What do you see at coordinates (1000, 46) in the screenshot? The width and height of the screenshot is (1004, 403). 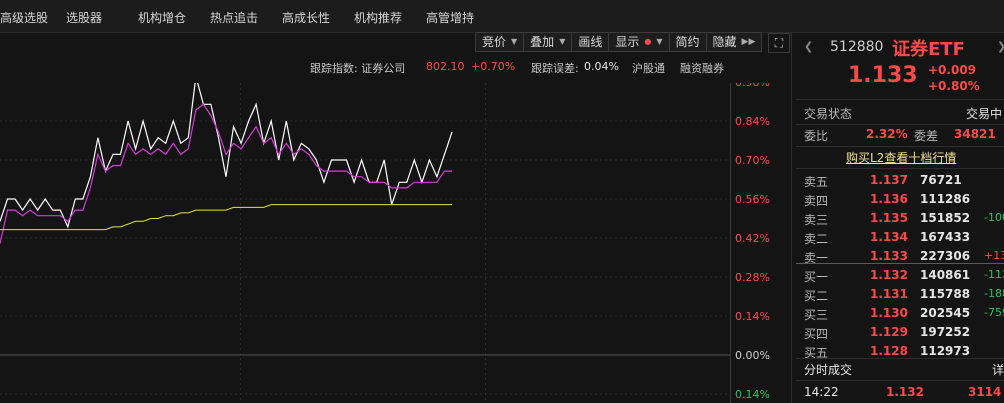 I see `next-arrow-icon: ❯` at bounding box center [1000, 46].